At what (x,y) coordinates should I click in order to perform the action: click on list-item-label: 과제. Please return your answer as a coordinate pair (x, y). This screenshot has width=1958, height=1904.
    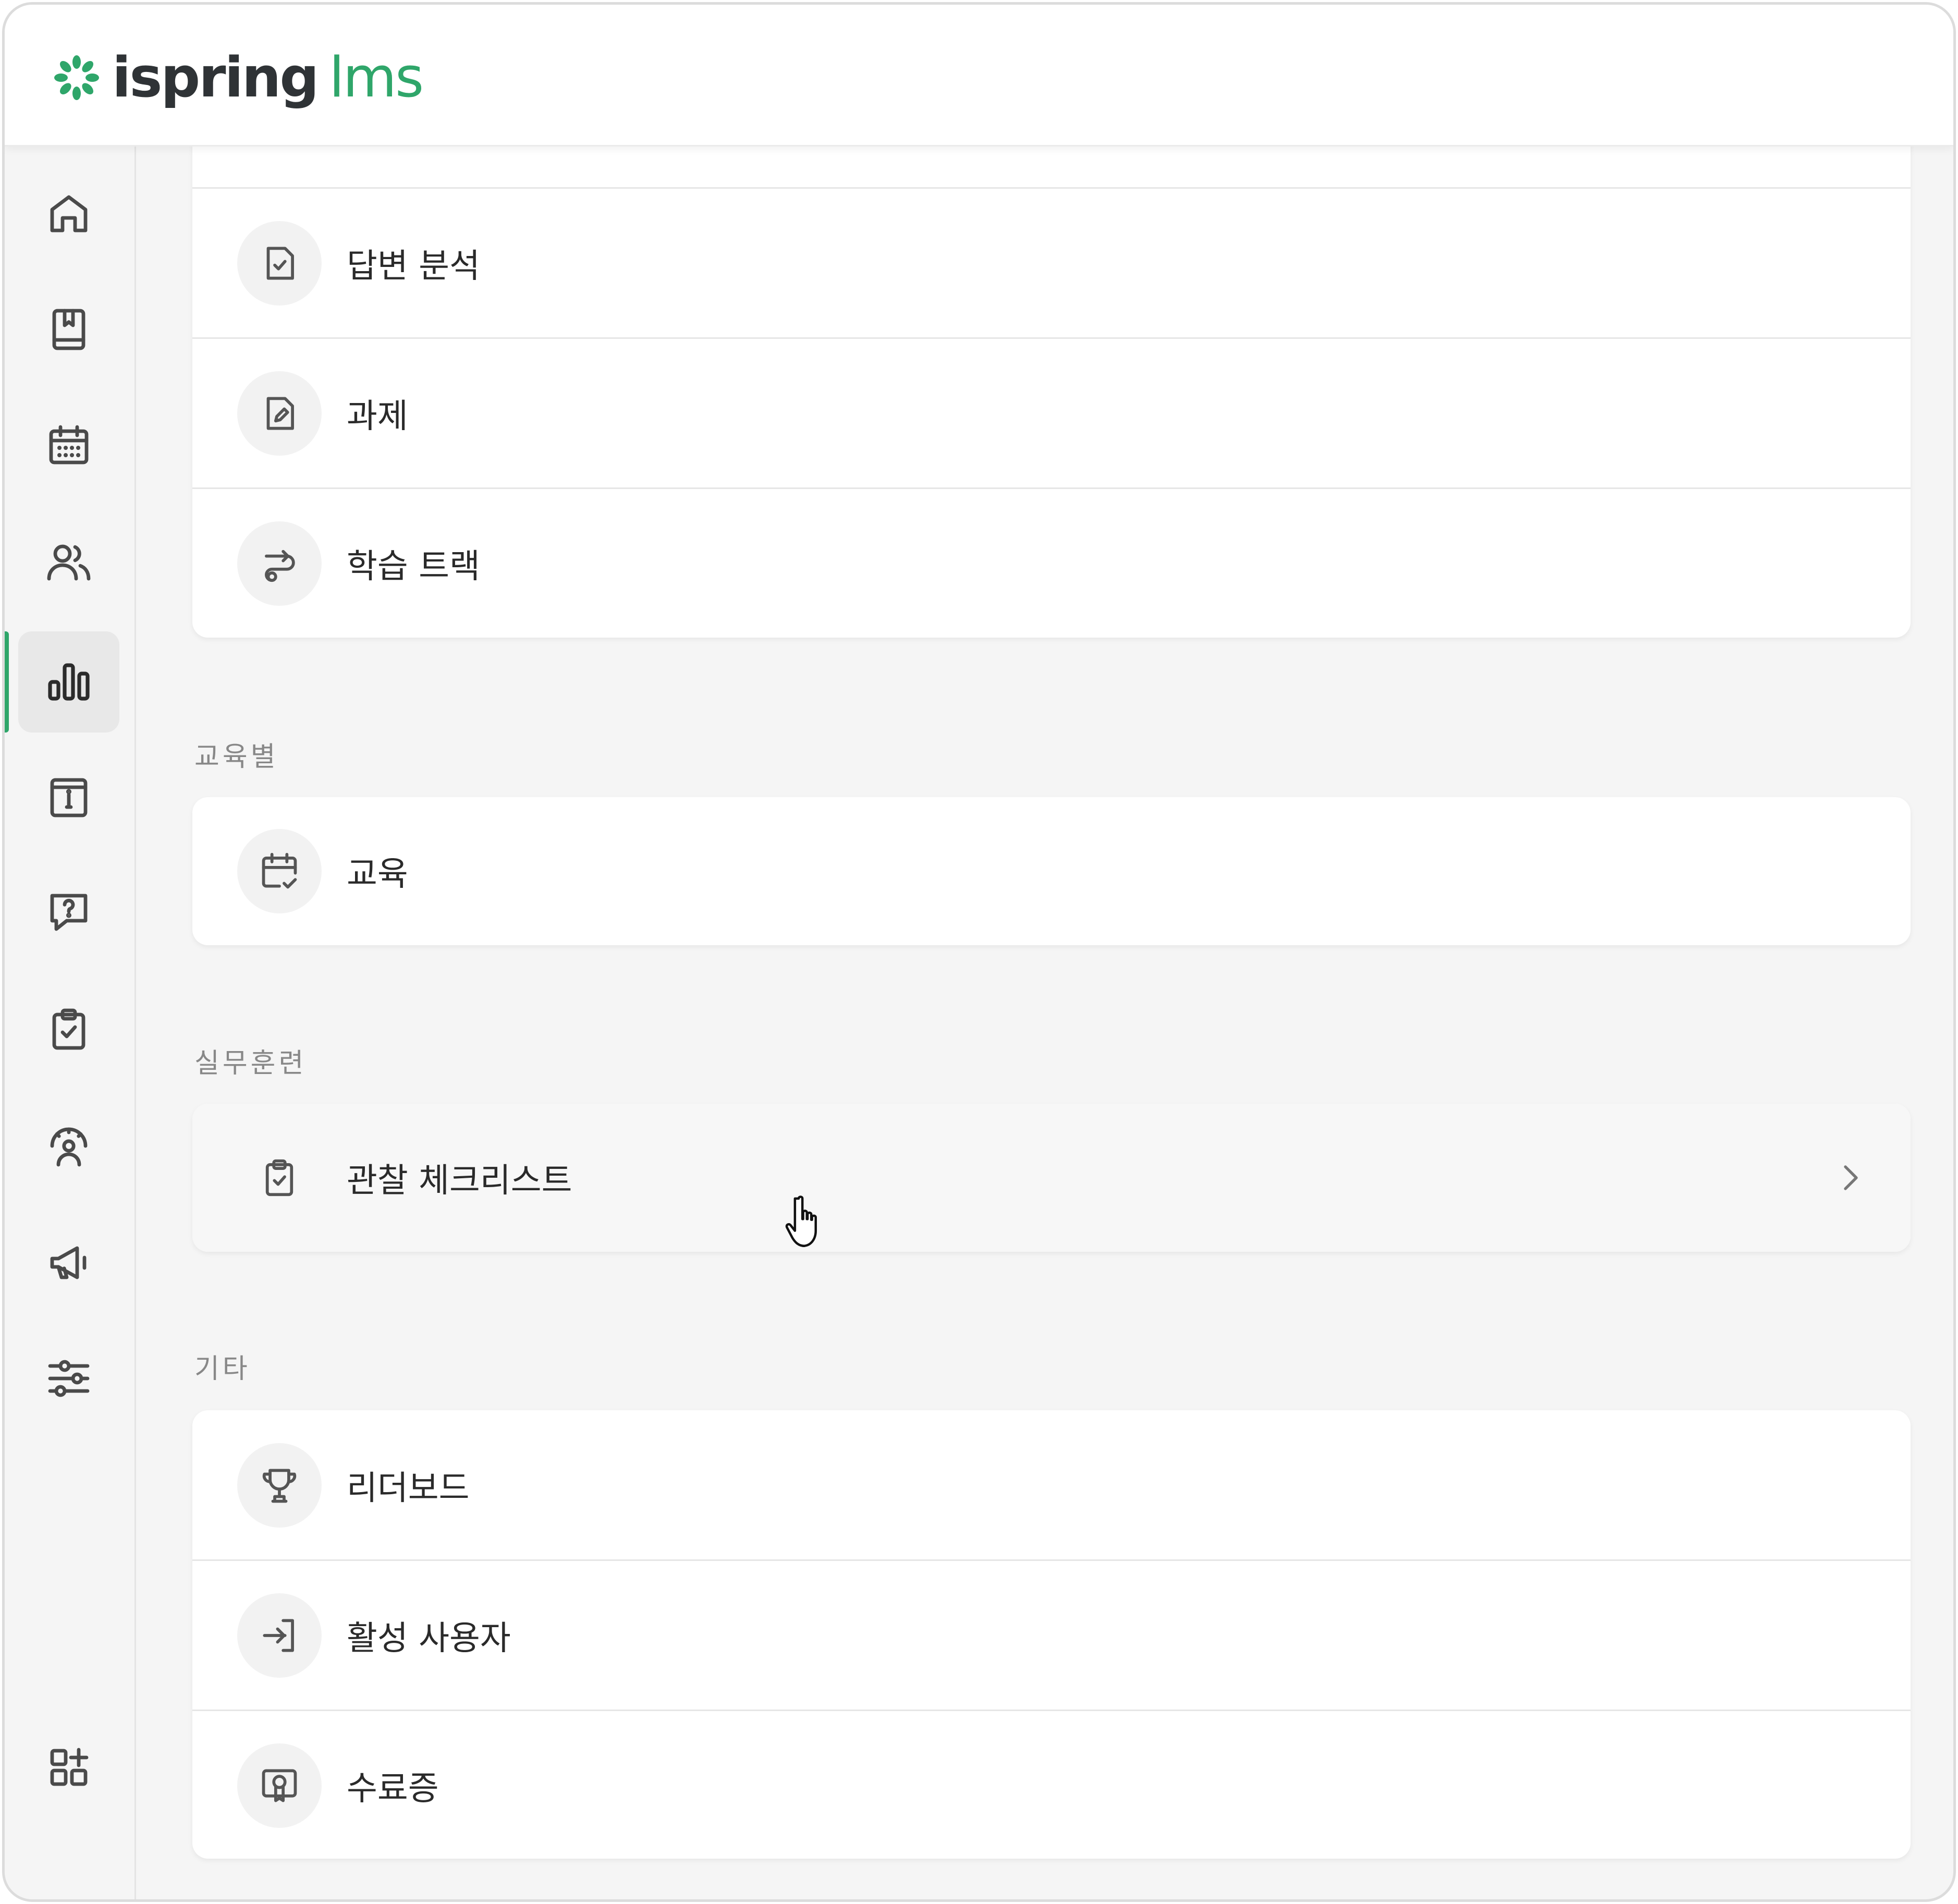
    Looking at the image, I should click on (378, 416).